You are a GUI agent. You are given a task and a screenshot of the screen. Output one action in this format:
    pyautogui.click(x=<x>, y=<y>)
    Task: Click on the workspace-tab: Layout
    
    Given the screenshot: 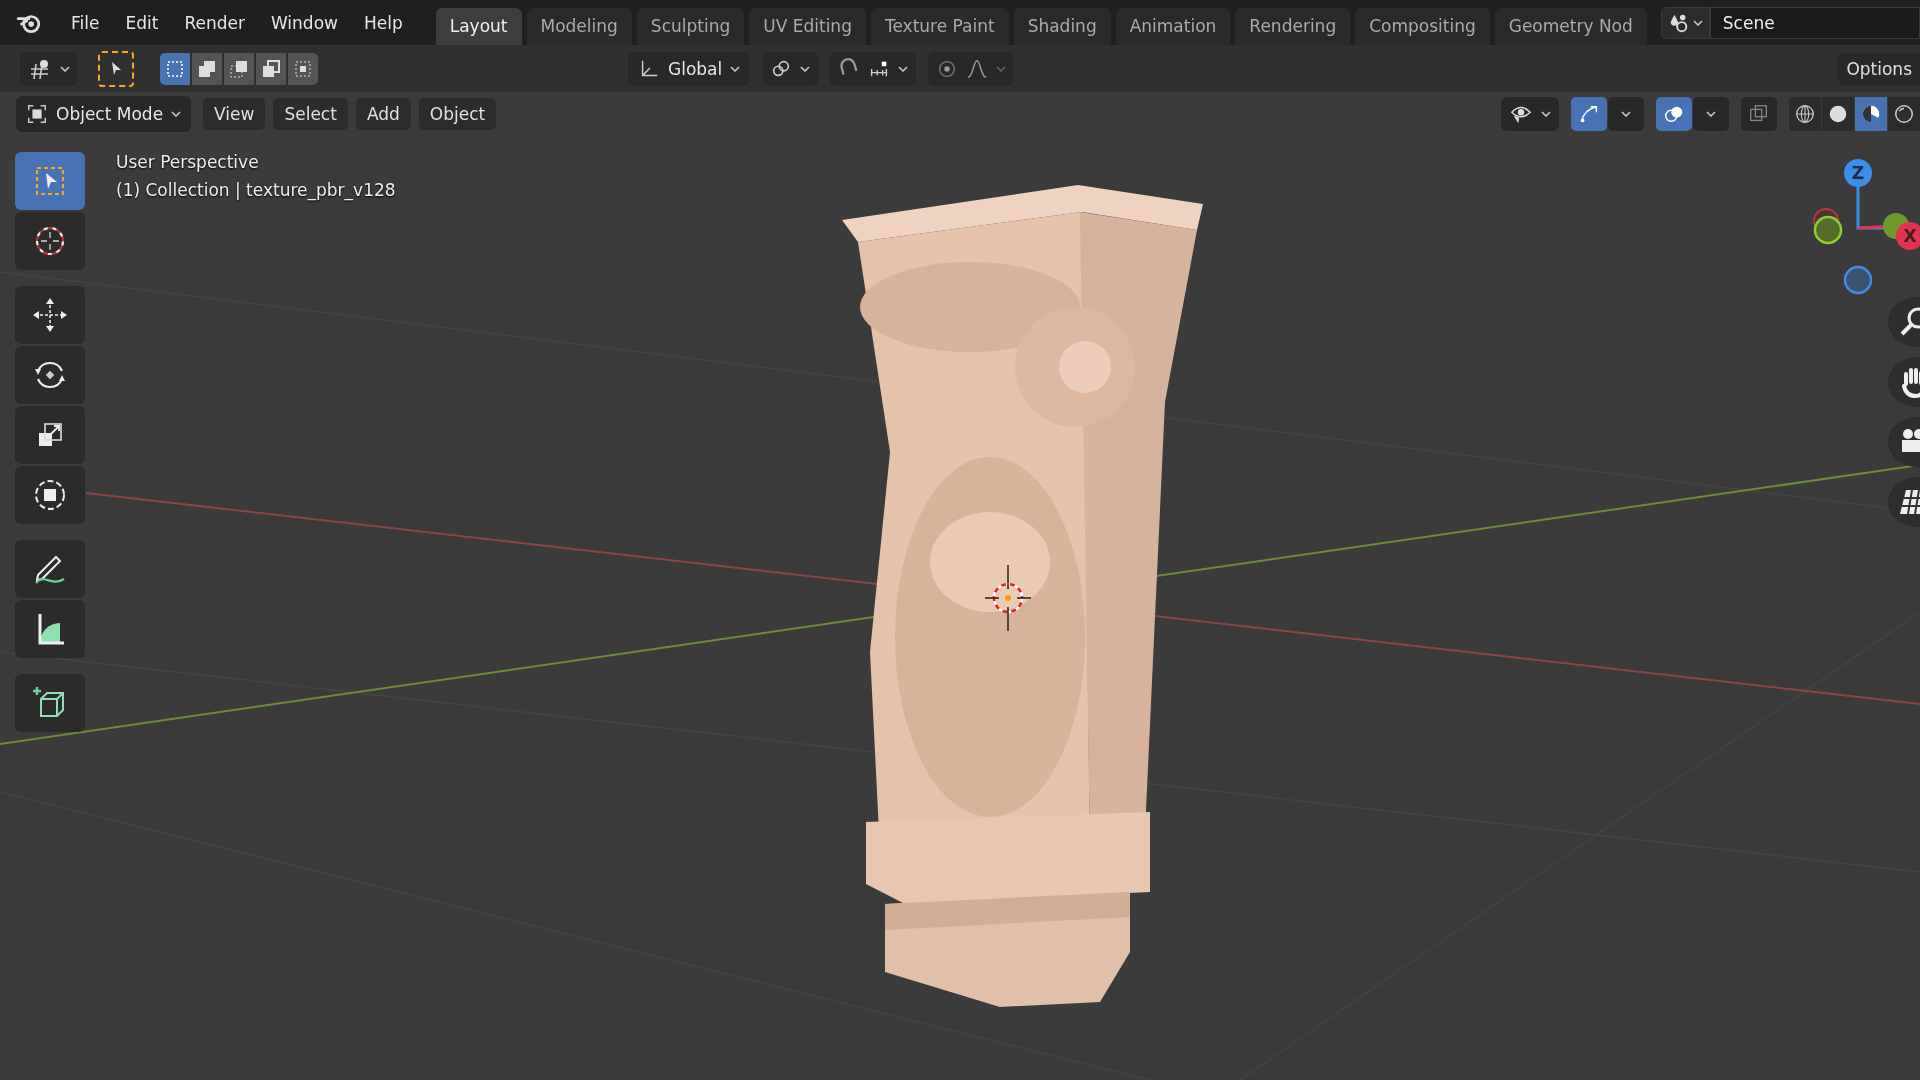 What is the action you would take?
    pyautogui.click(x=478, y=26)
    